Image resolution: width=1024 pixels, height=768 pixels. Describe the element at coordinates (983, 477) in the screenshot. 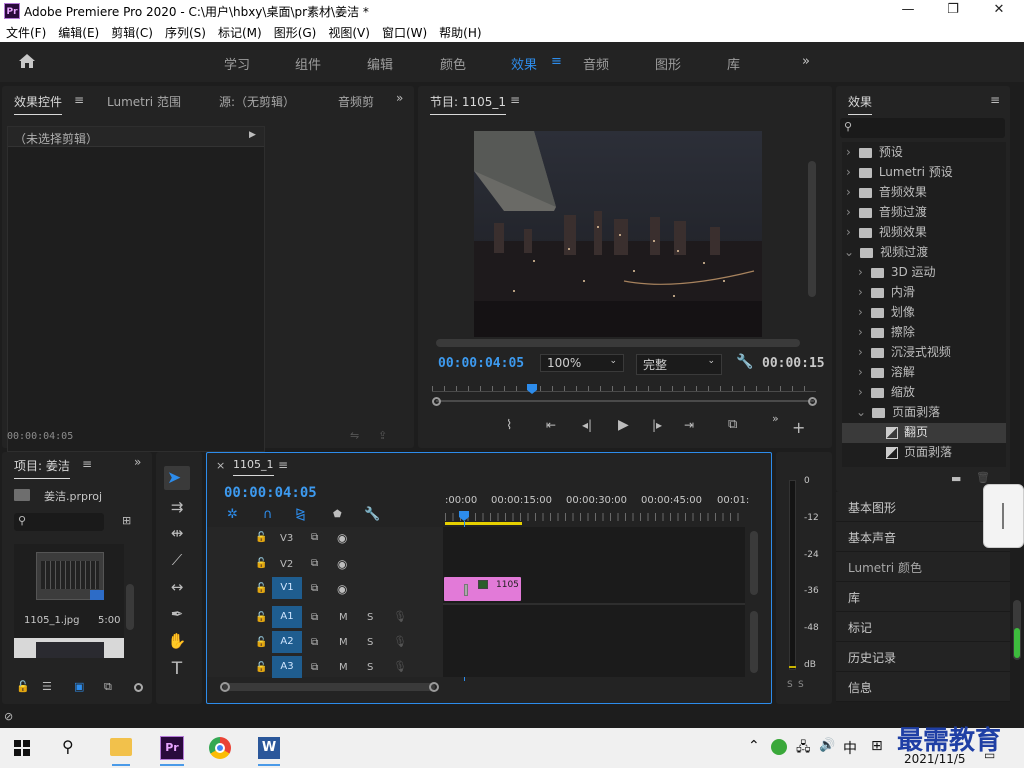

I see `trash-icon: 🗑` at that location.